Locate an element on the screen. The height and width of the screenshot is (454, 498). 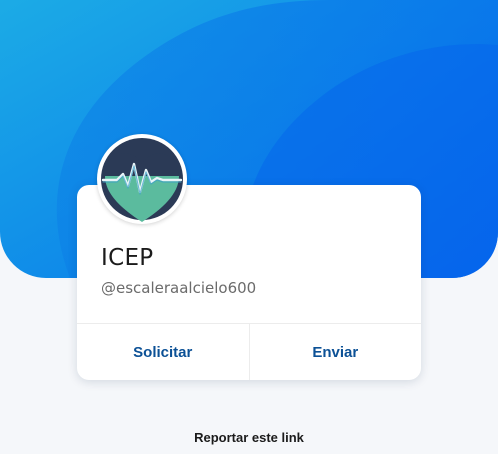
card-actions: Solicitar Enviar is located at coordinates (249, 351).